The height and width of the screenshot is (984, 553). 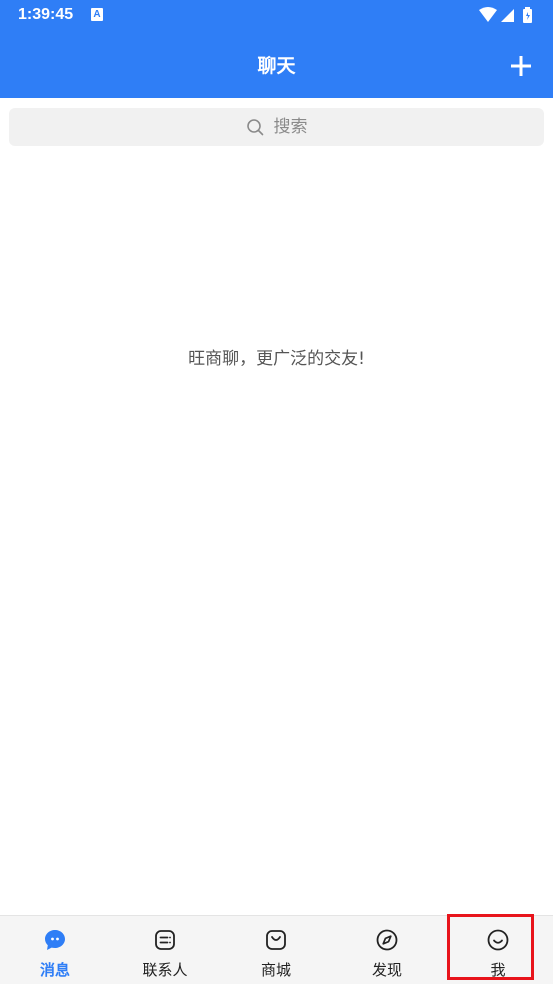 I want to click on page-title: 聊天, so click(x=276, y=66).